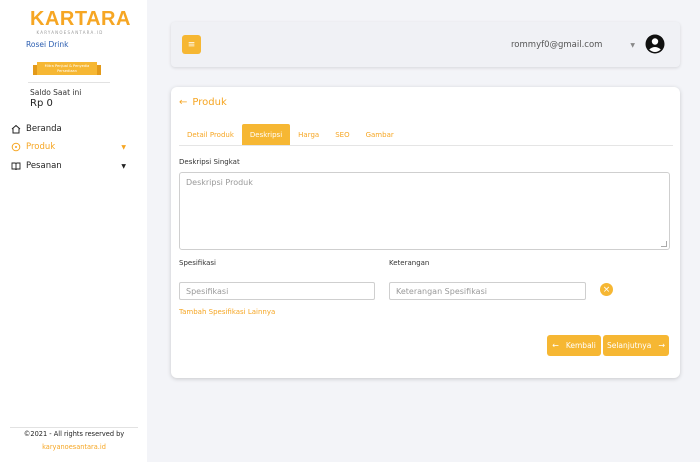 The image size is (700, 462). I want to click on close-icon: ×, so click(606, 289).